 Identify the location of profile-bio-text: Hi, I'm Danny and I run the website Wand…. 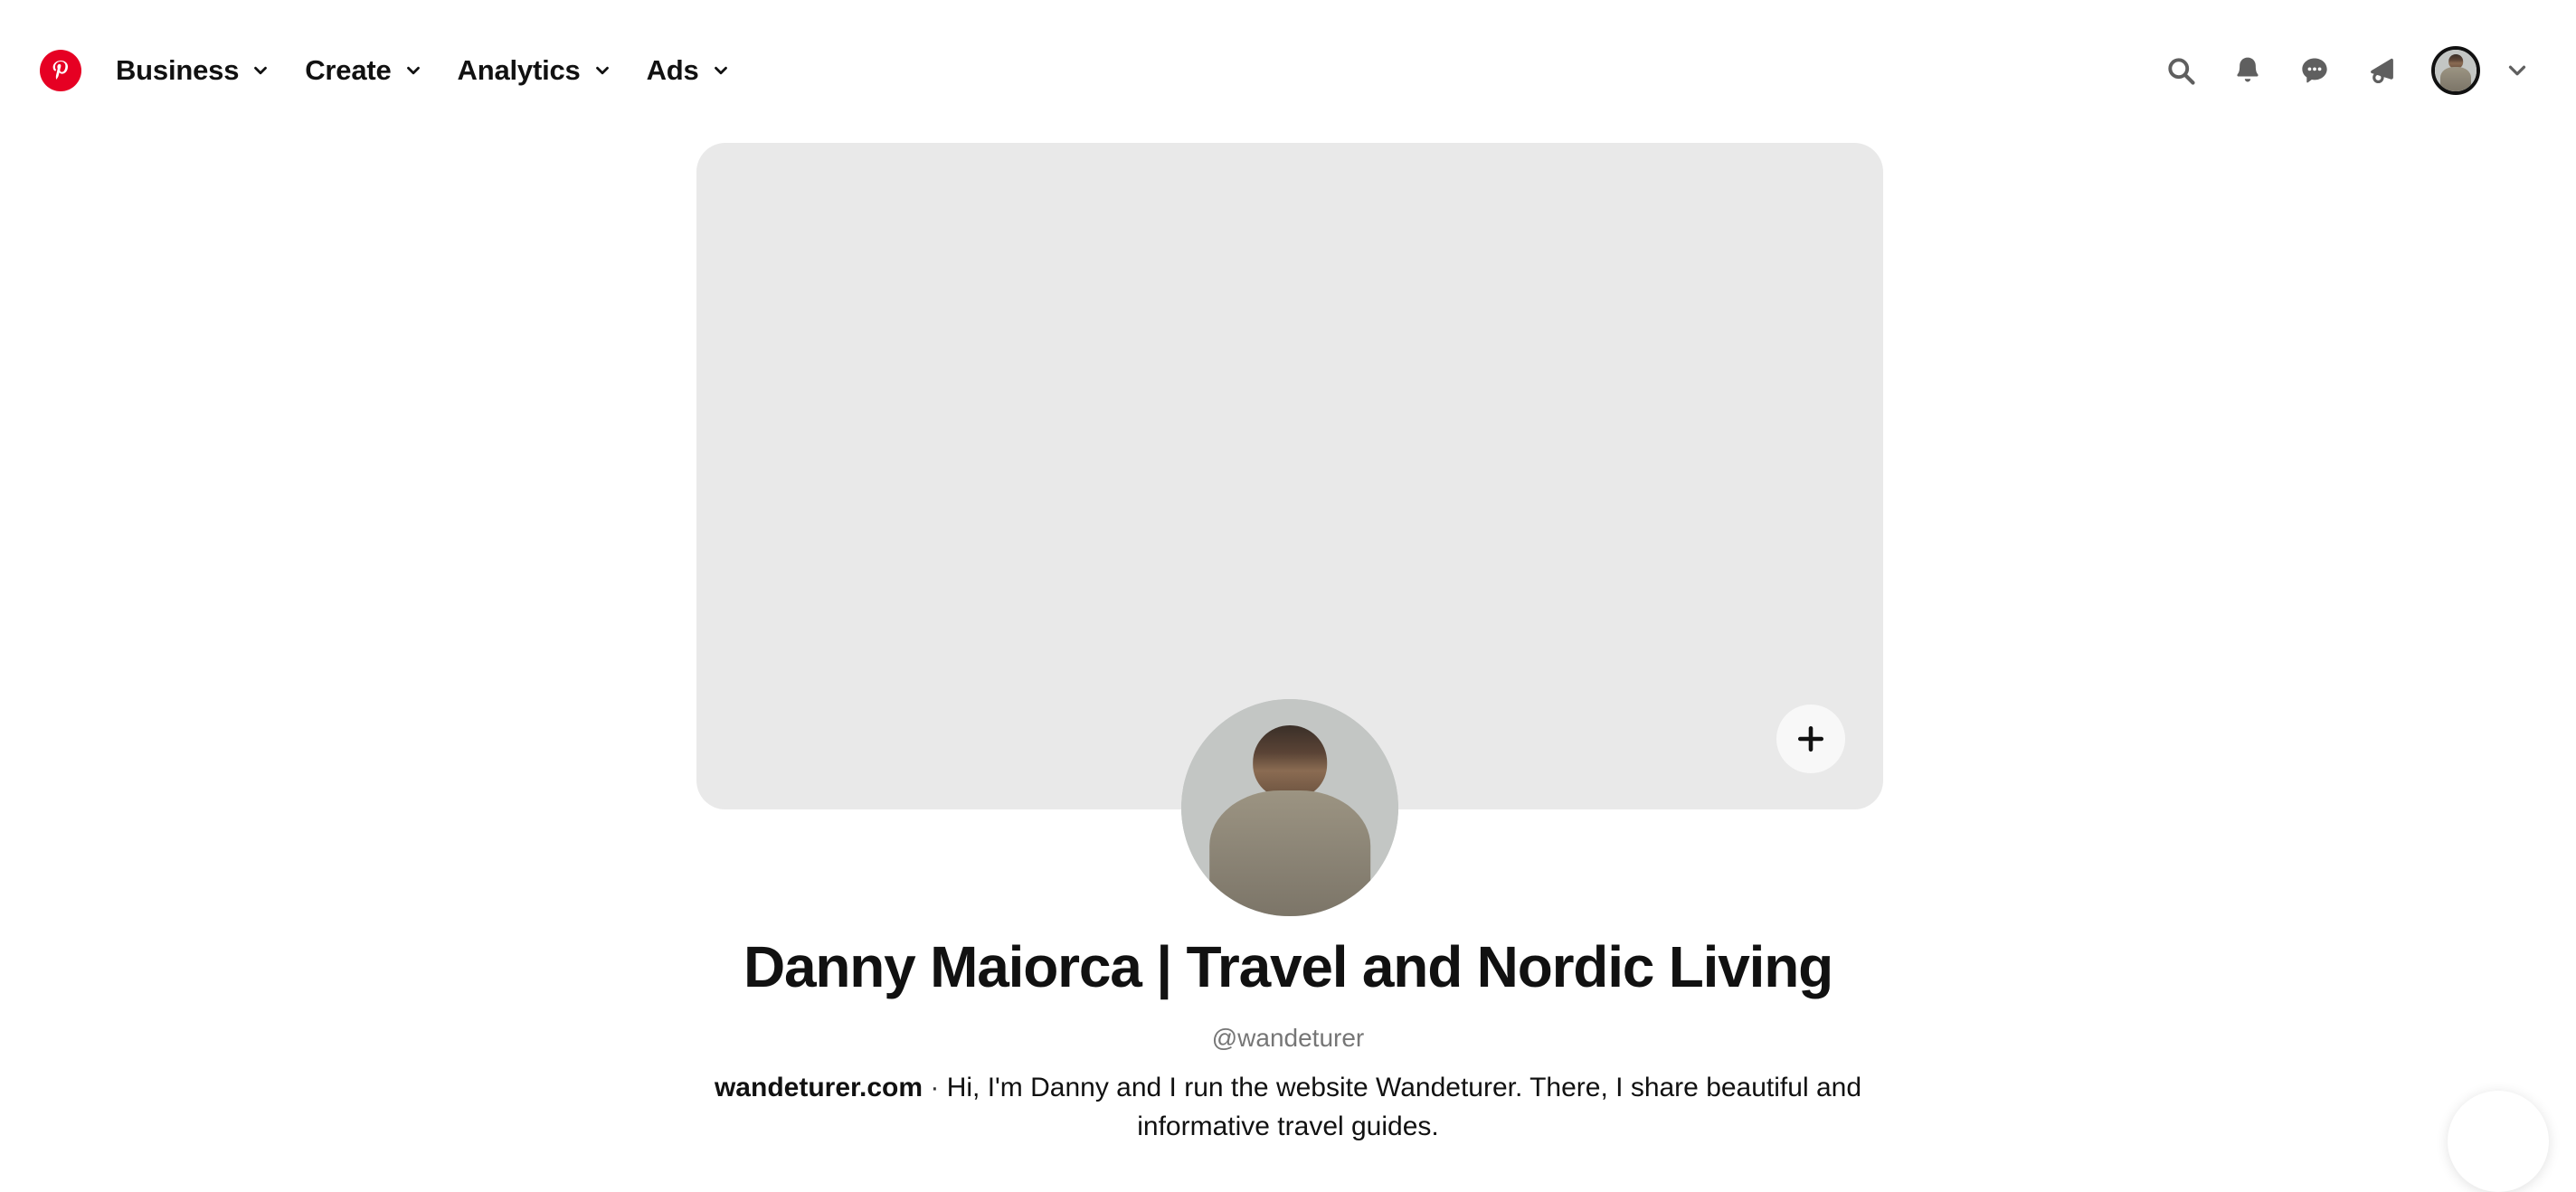
(1404, 1107).